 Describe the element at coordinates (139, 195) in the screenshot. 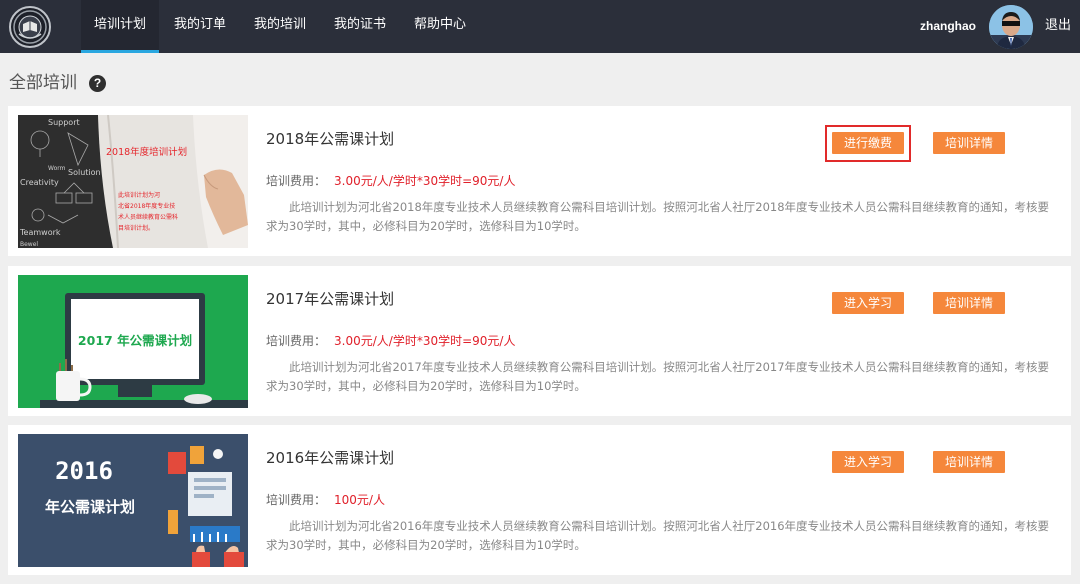

I see `thumb-note: 此培训计划为河` at that location.